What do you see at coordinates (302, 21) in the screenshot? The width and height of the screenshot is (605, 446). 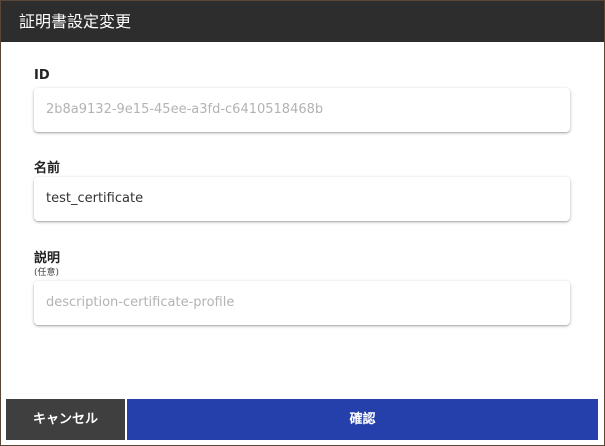 I see `dialog-title: 証明書設定変更` at bounding box center [302, 21].